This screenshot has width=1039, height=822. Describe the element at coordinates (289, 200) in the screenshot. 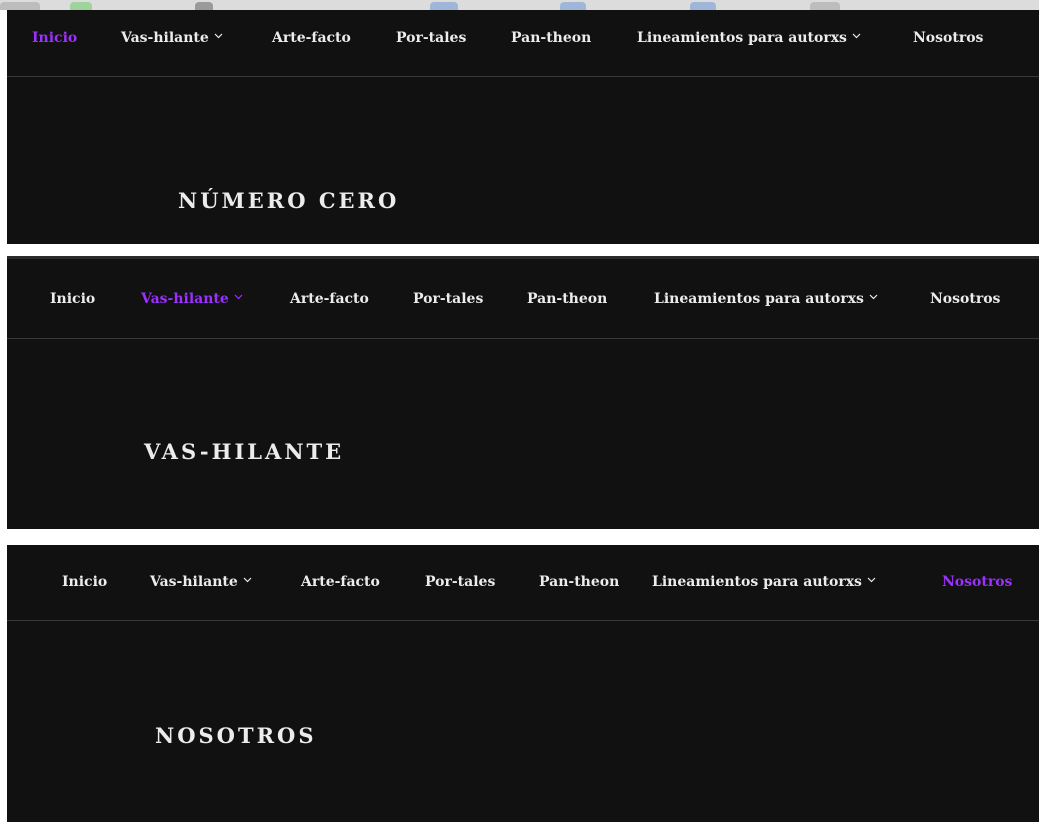

I see `page-title: NÚMERO CERO` at that location.